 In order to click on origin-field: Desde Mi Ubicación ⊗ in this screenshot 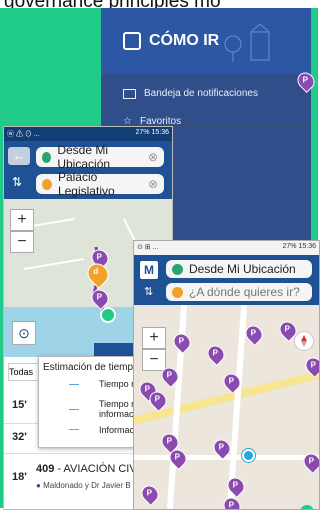, I will do `click(100, 157)`.